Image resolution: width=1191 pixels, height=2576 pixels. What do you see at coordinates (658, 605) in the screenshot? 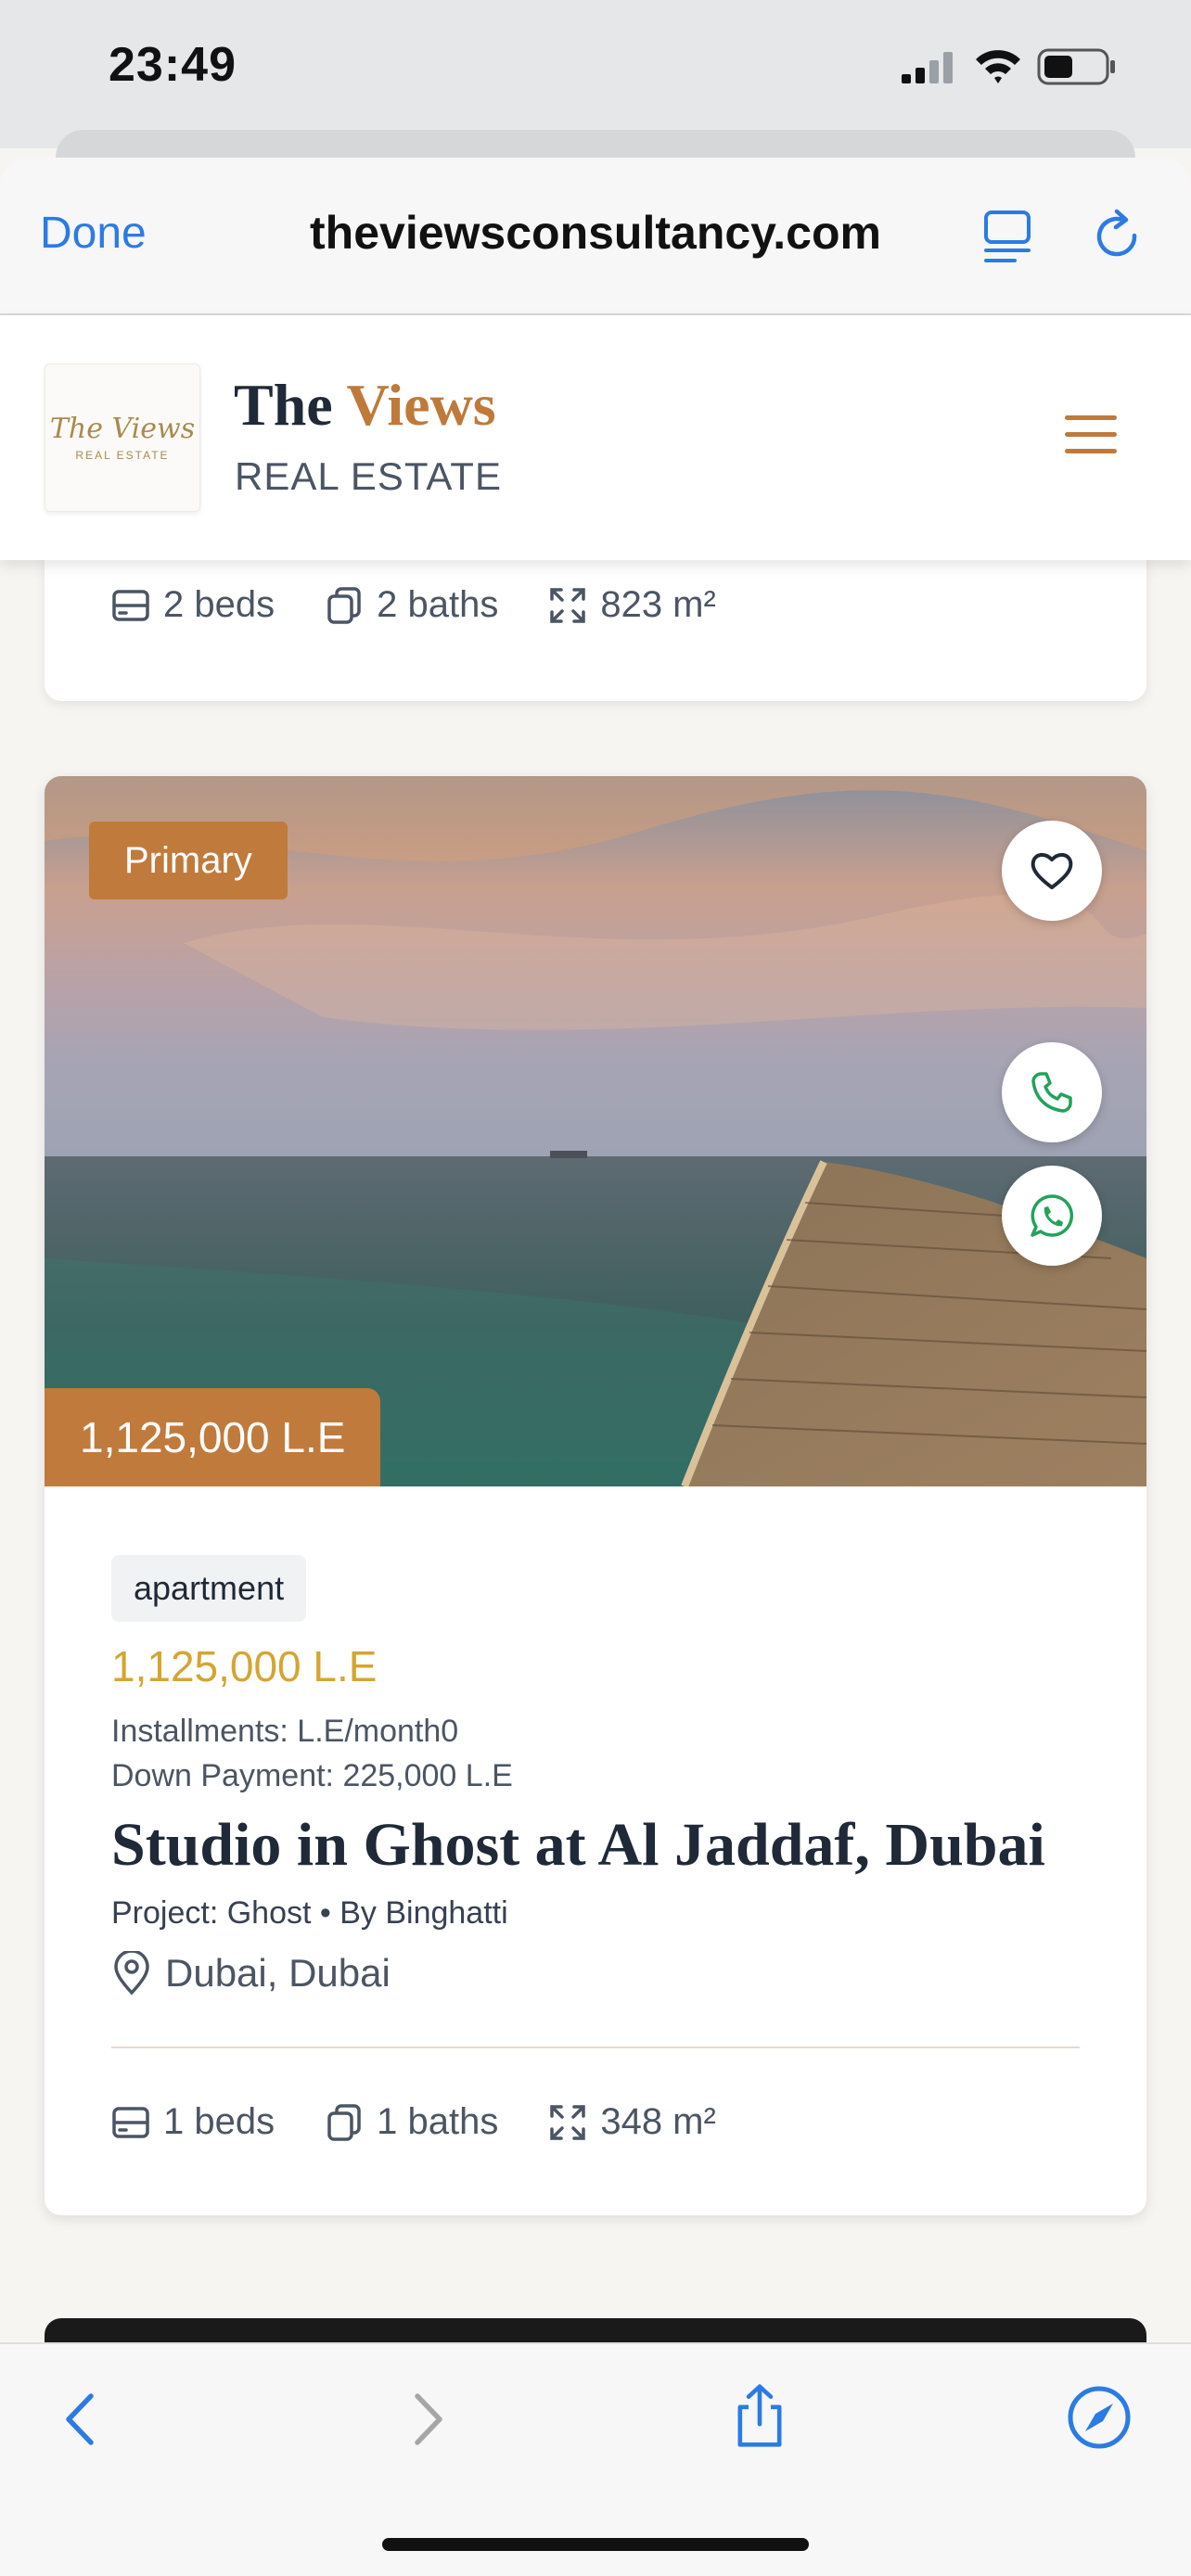
I see `area-label: 823 m²` at bounding box center [658, 605].